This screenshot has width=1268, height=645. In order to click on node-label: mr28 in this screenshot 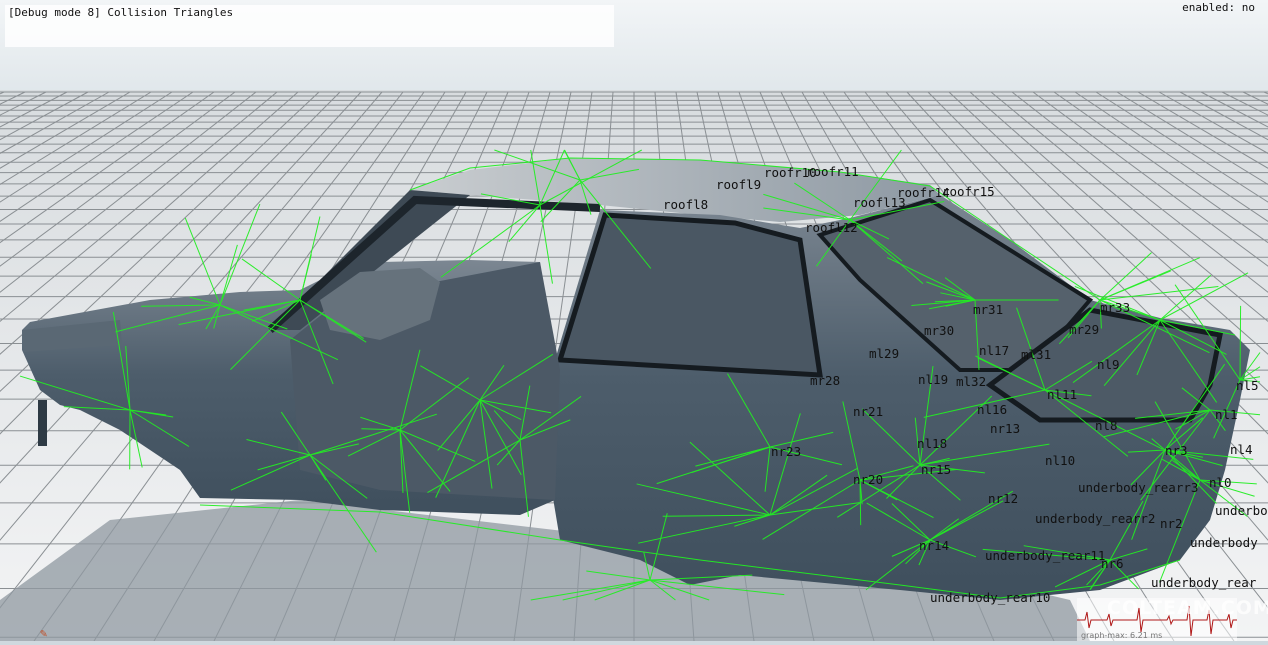, I will do `click(825, 380)`.